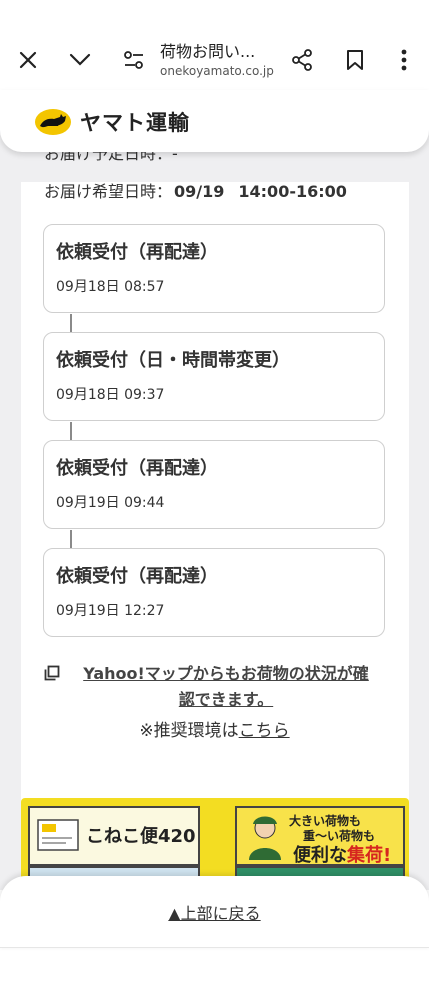 The height and width of the screenshot is (1000, 429). I want to click on browser-toolbar: 荷物お問い... onekoyamato.co.jp, so click(214, 45).